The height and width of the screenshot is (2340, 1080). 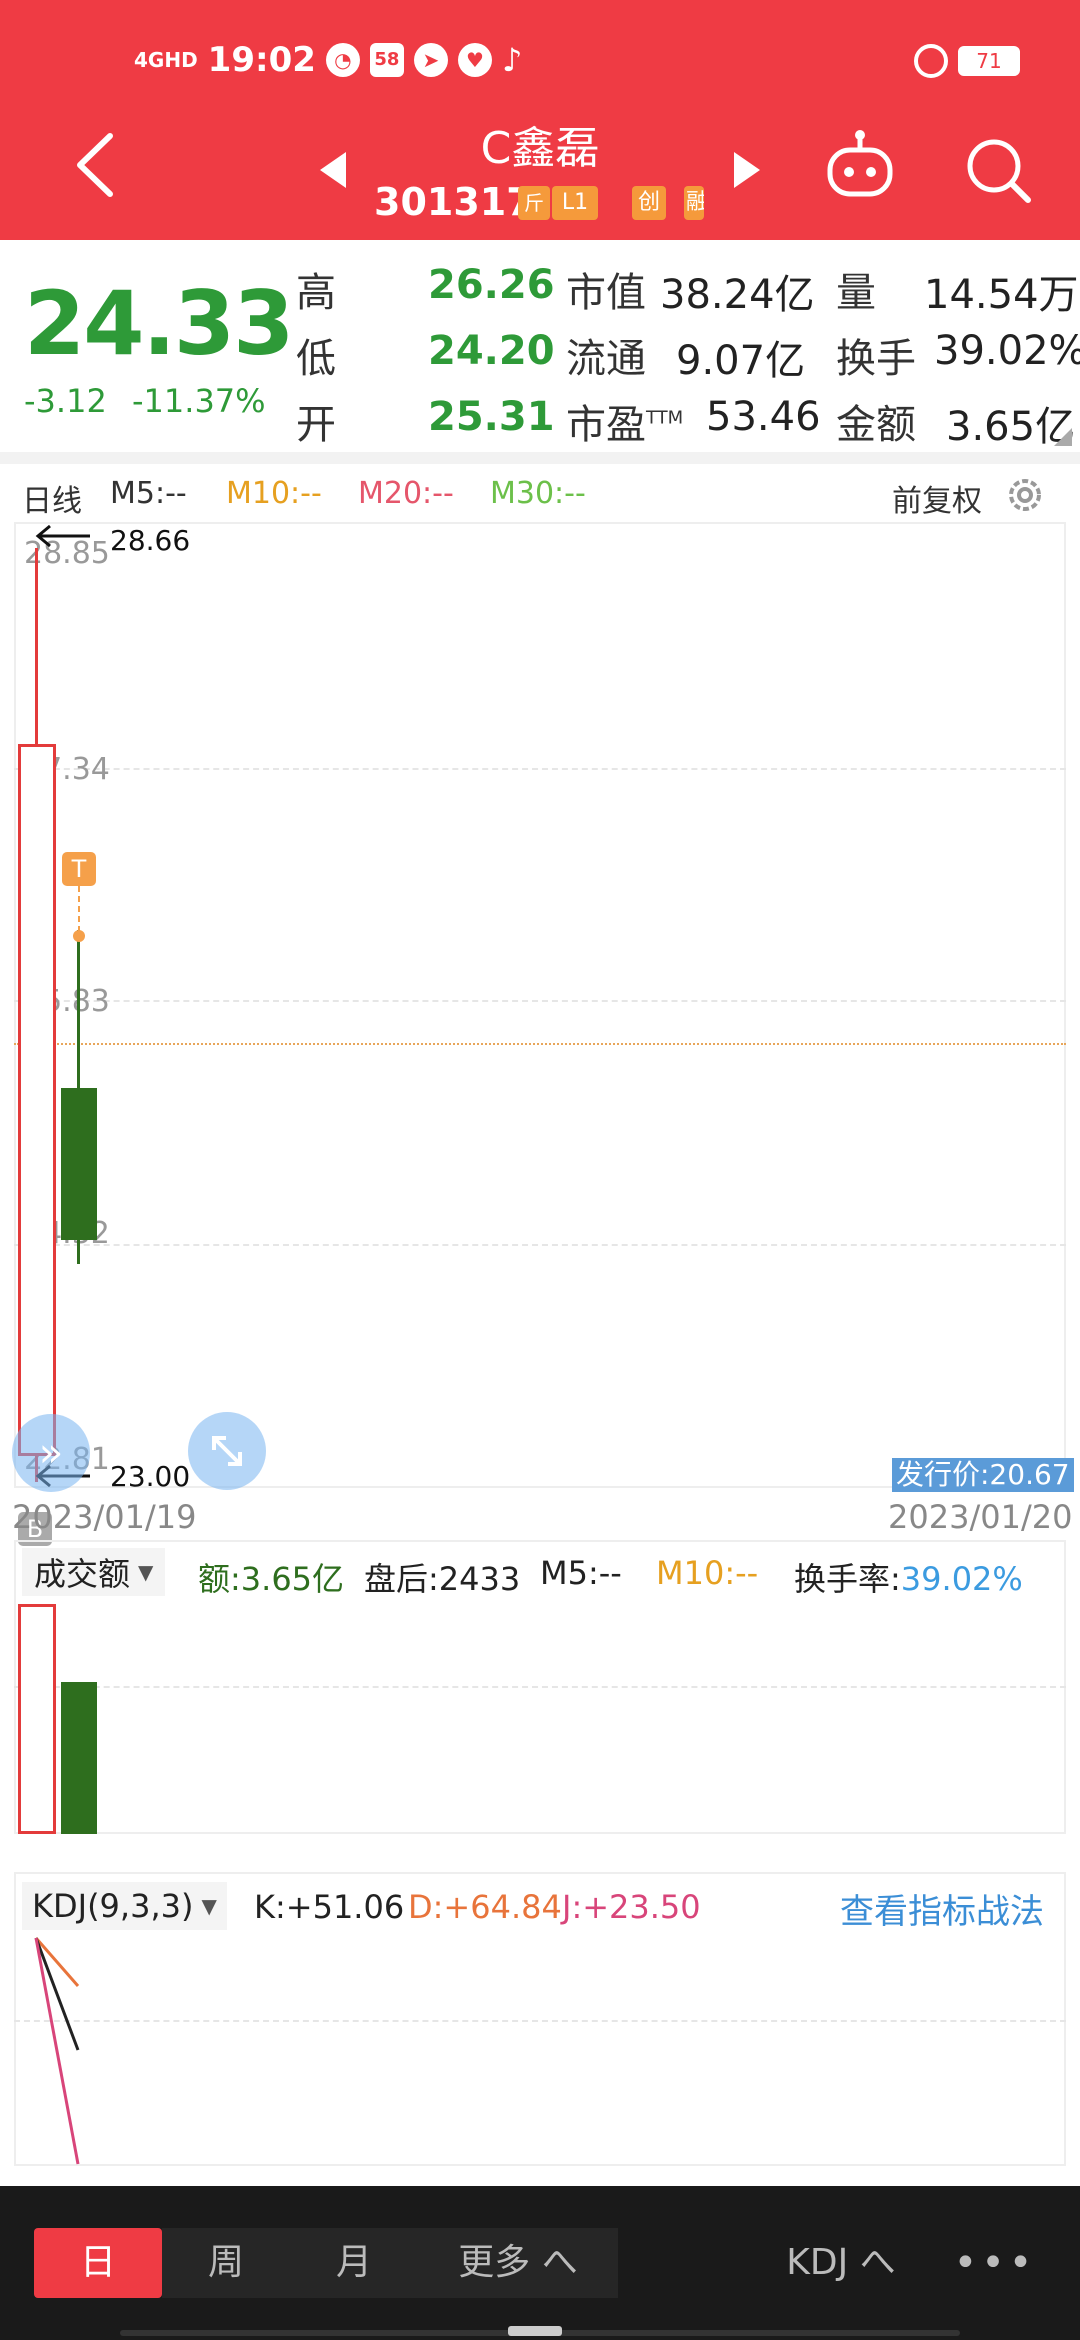 What do you see at coordinates (52, 498) in the screenshot?
I see `period-label: 日线` at bounding box center [52, 498].